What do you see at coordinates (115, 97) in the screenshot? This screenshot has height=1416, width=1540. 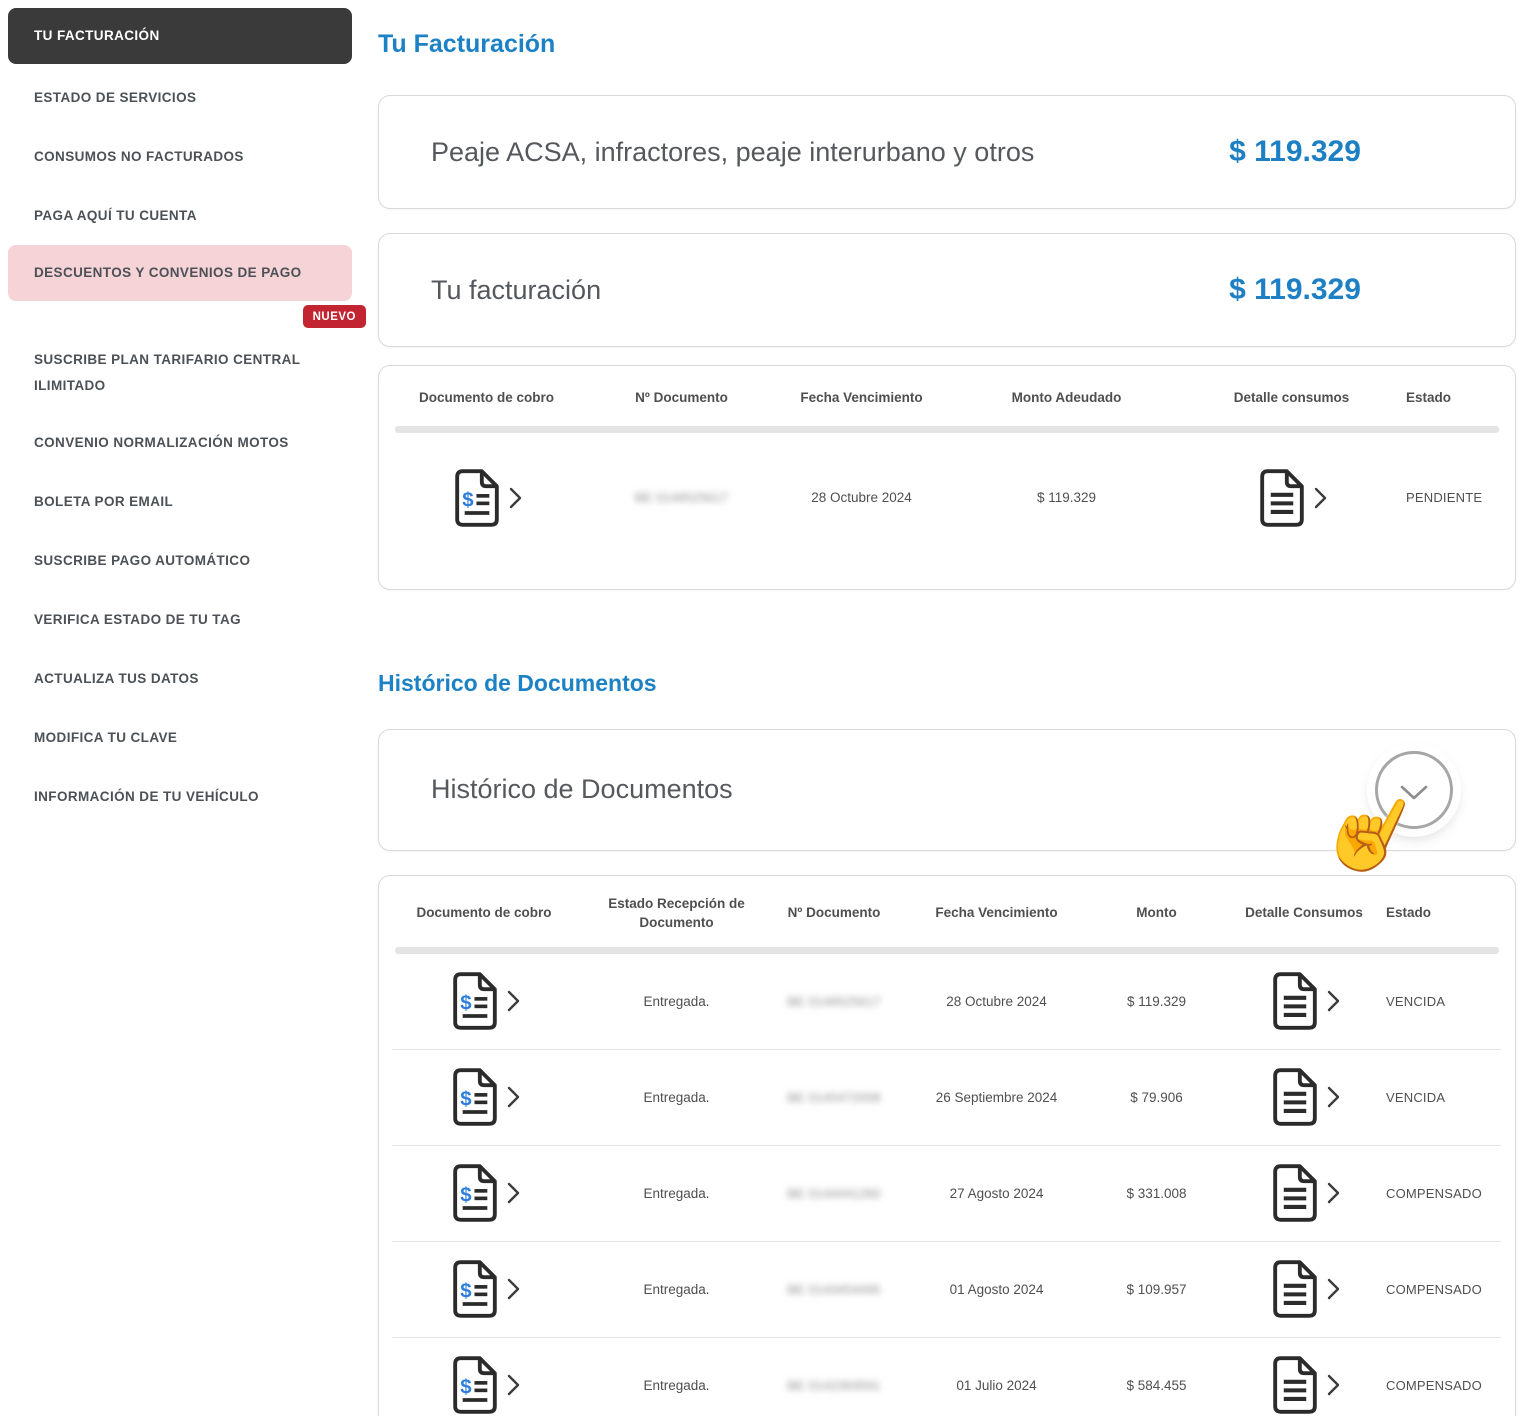 I see `sidebar-item-label: ESTADO DE SERVICIOS` at bounding box center [115, 97].